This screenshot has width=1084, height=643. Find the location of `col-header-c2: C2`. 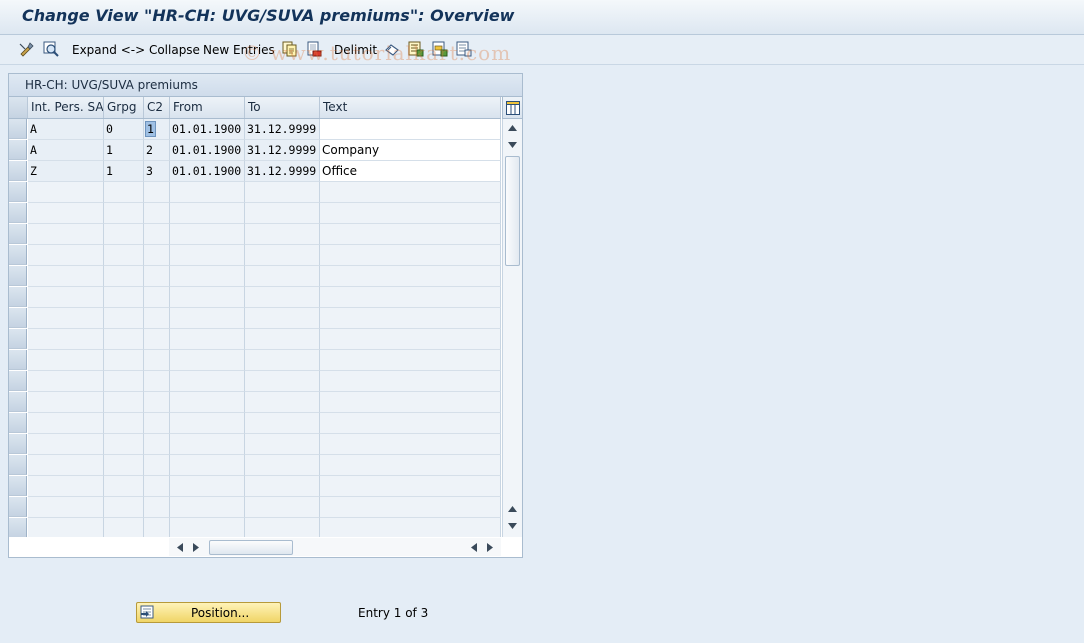

col-header-c2: C2 is located at coordinates (157, 107).